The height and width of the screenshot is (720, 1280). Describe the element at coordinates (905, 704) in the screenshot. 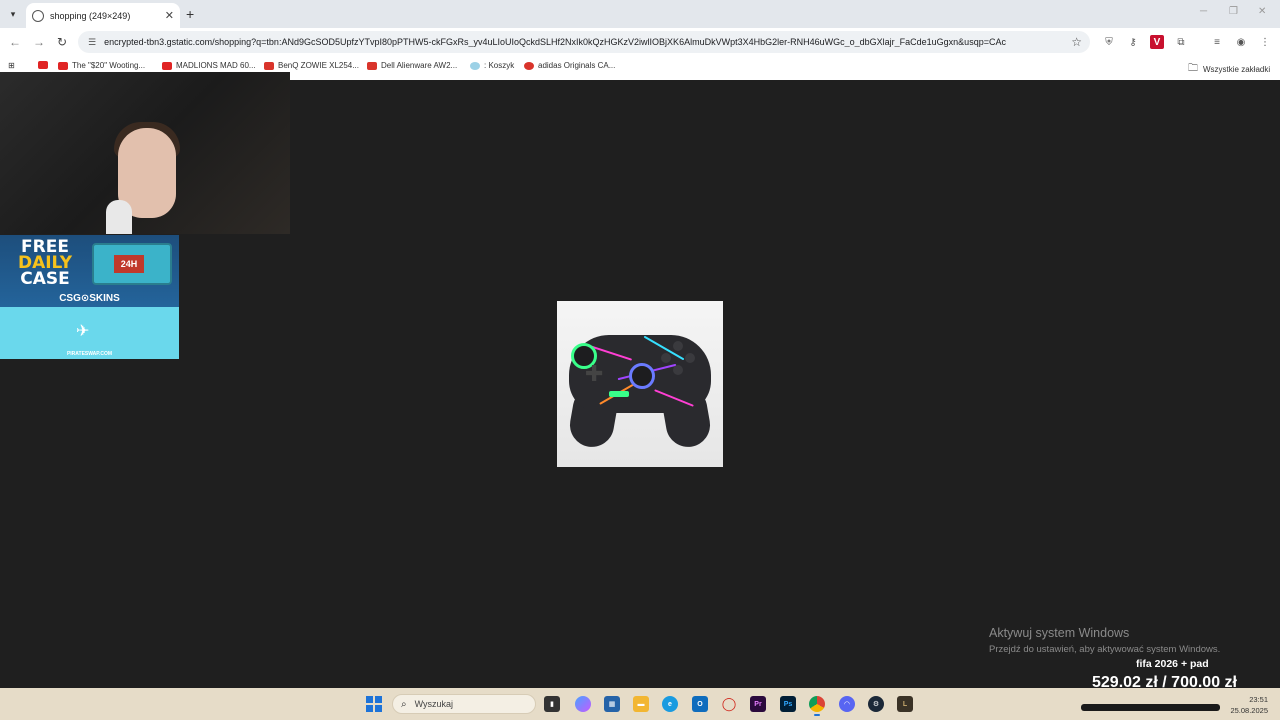

I see `league-icon: L` at that location.